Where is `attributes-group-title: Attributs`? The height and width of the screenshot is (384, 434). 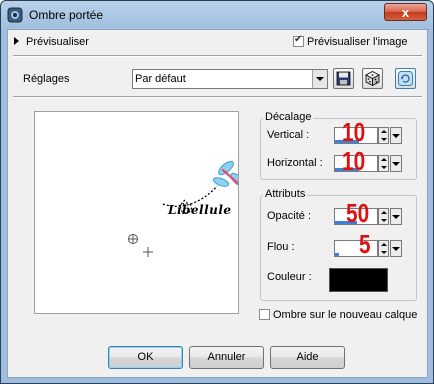 attributes-group-title: Attributs is located at coordinates (285, 194).